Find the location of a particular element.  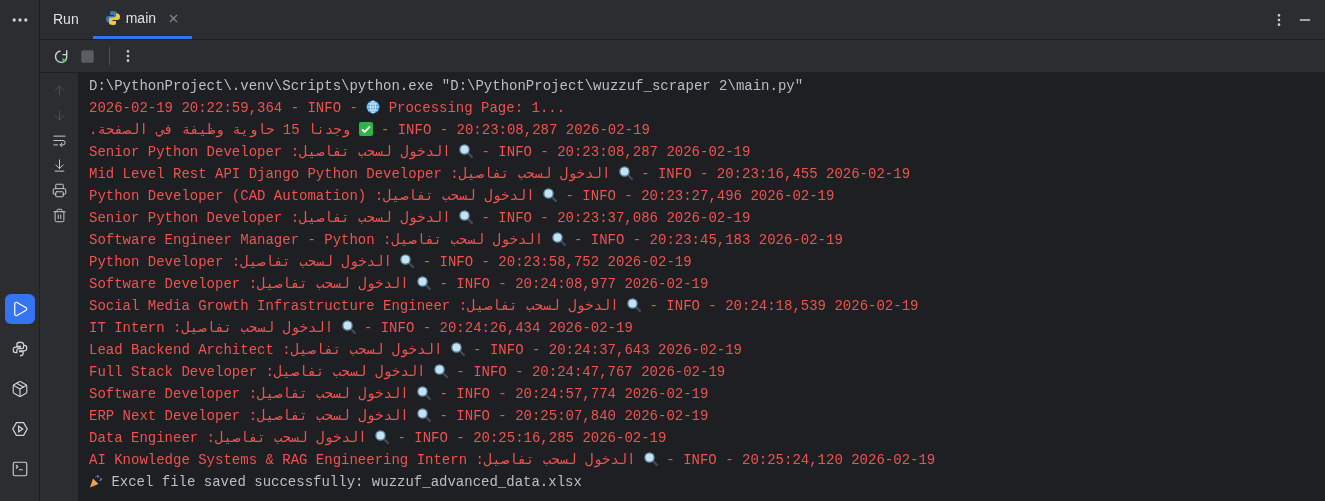

command-text: D:\PythonProject\.venv\Scripts\python.exe "D:\PythonProject\wuzzuf_scraper 2\main.py" is located at coordinates (446, 86).